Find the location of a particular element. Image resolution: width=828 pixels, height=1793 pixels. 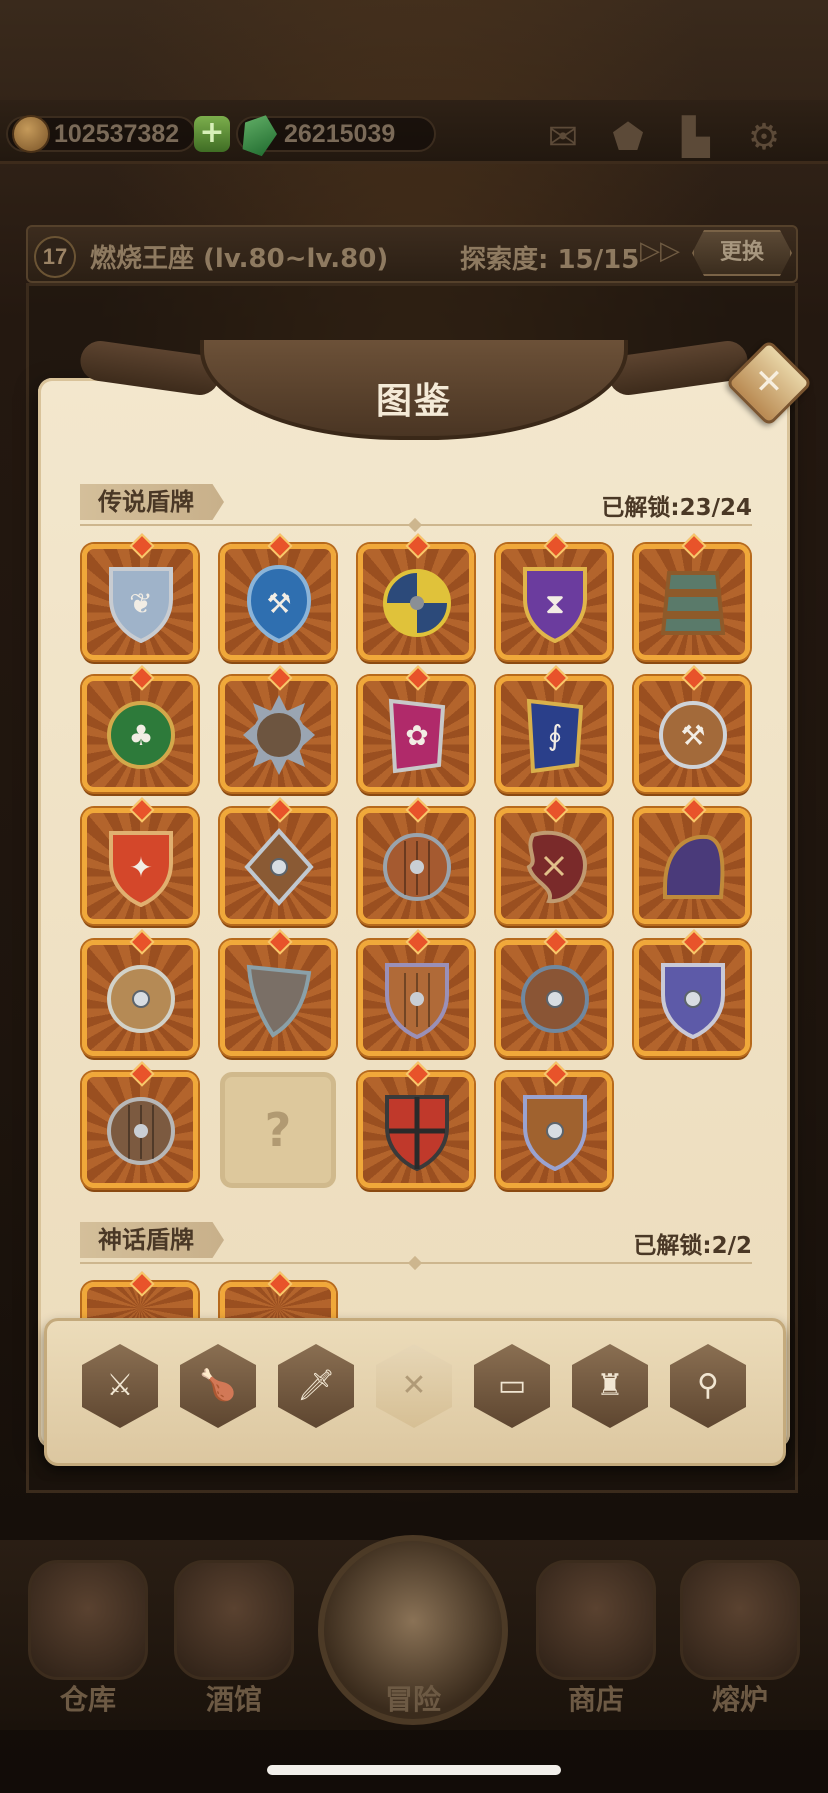

nav-tavern: 酒馆 is located at coordinates (234, 1640).